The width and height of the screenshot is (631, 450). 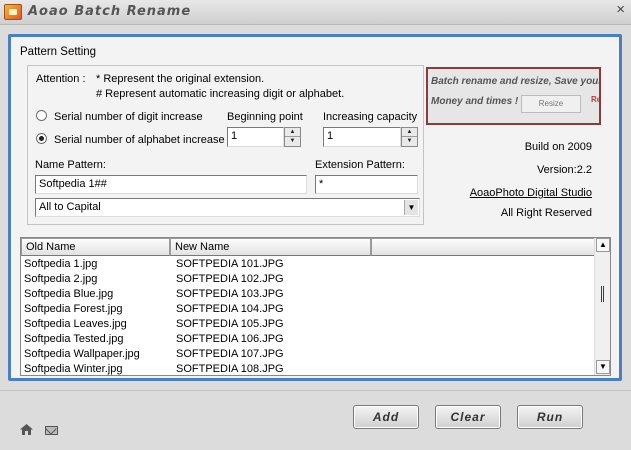 What do you see at coordinates (13, 12) in the screenshot?
I see `app-icon` at bounding box center [13, 12].